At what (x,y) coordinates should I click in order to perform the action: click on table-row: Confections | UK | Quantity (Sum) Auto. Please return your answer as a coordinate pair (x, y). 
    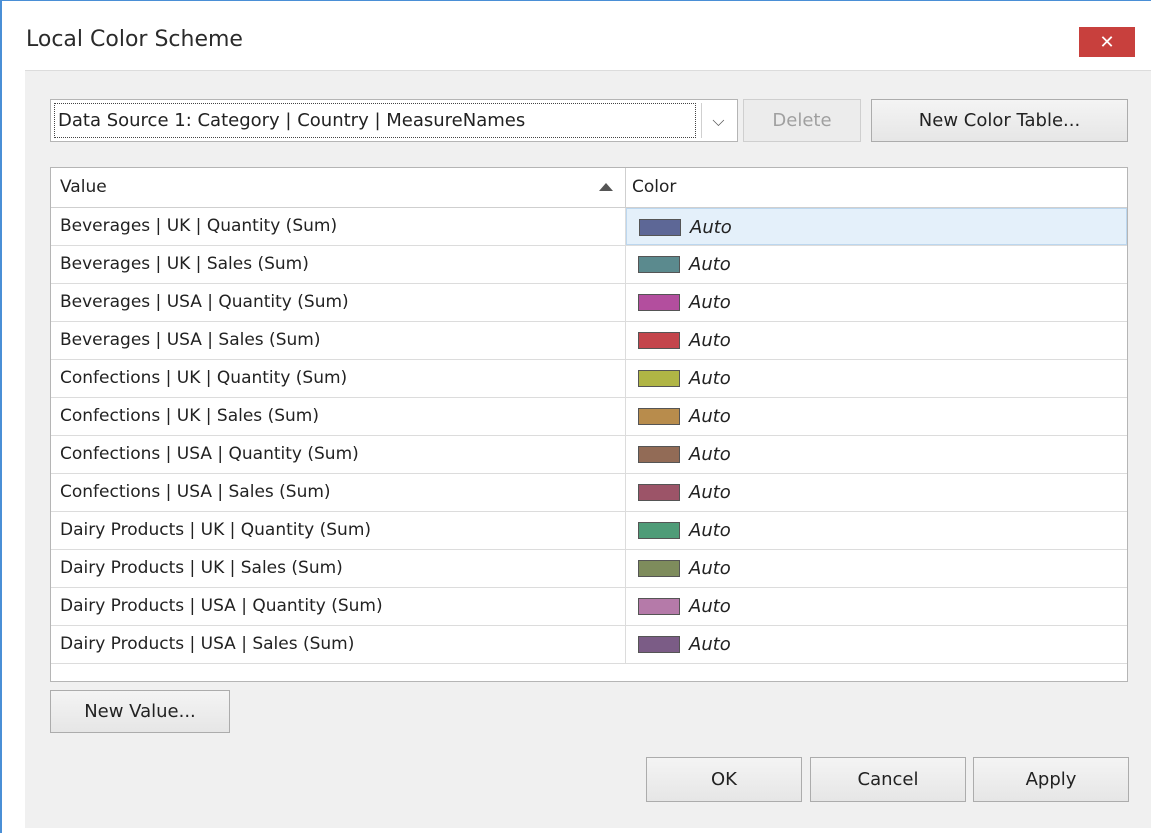
    Looking at the image, I should click on (589, 379).